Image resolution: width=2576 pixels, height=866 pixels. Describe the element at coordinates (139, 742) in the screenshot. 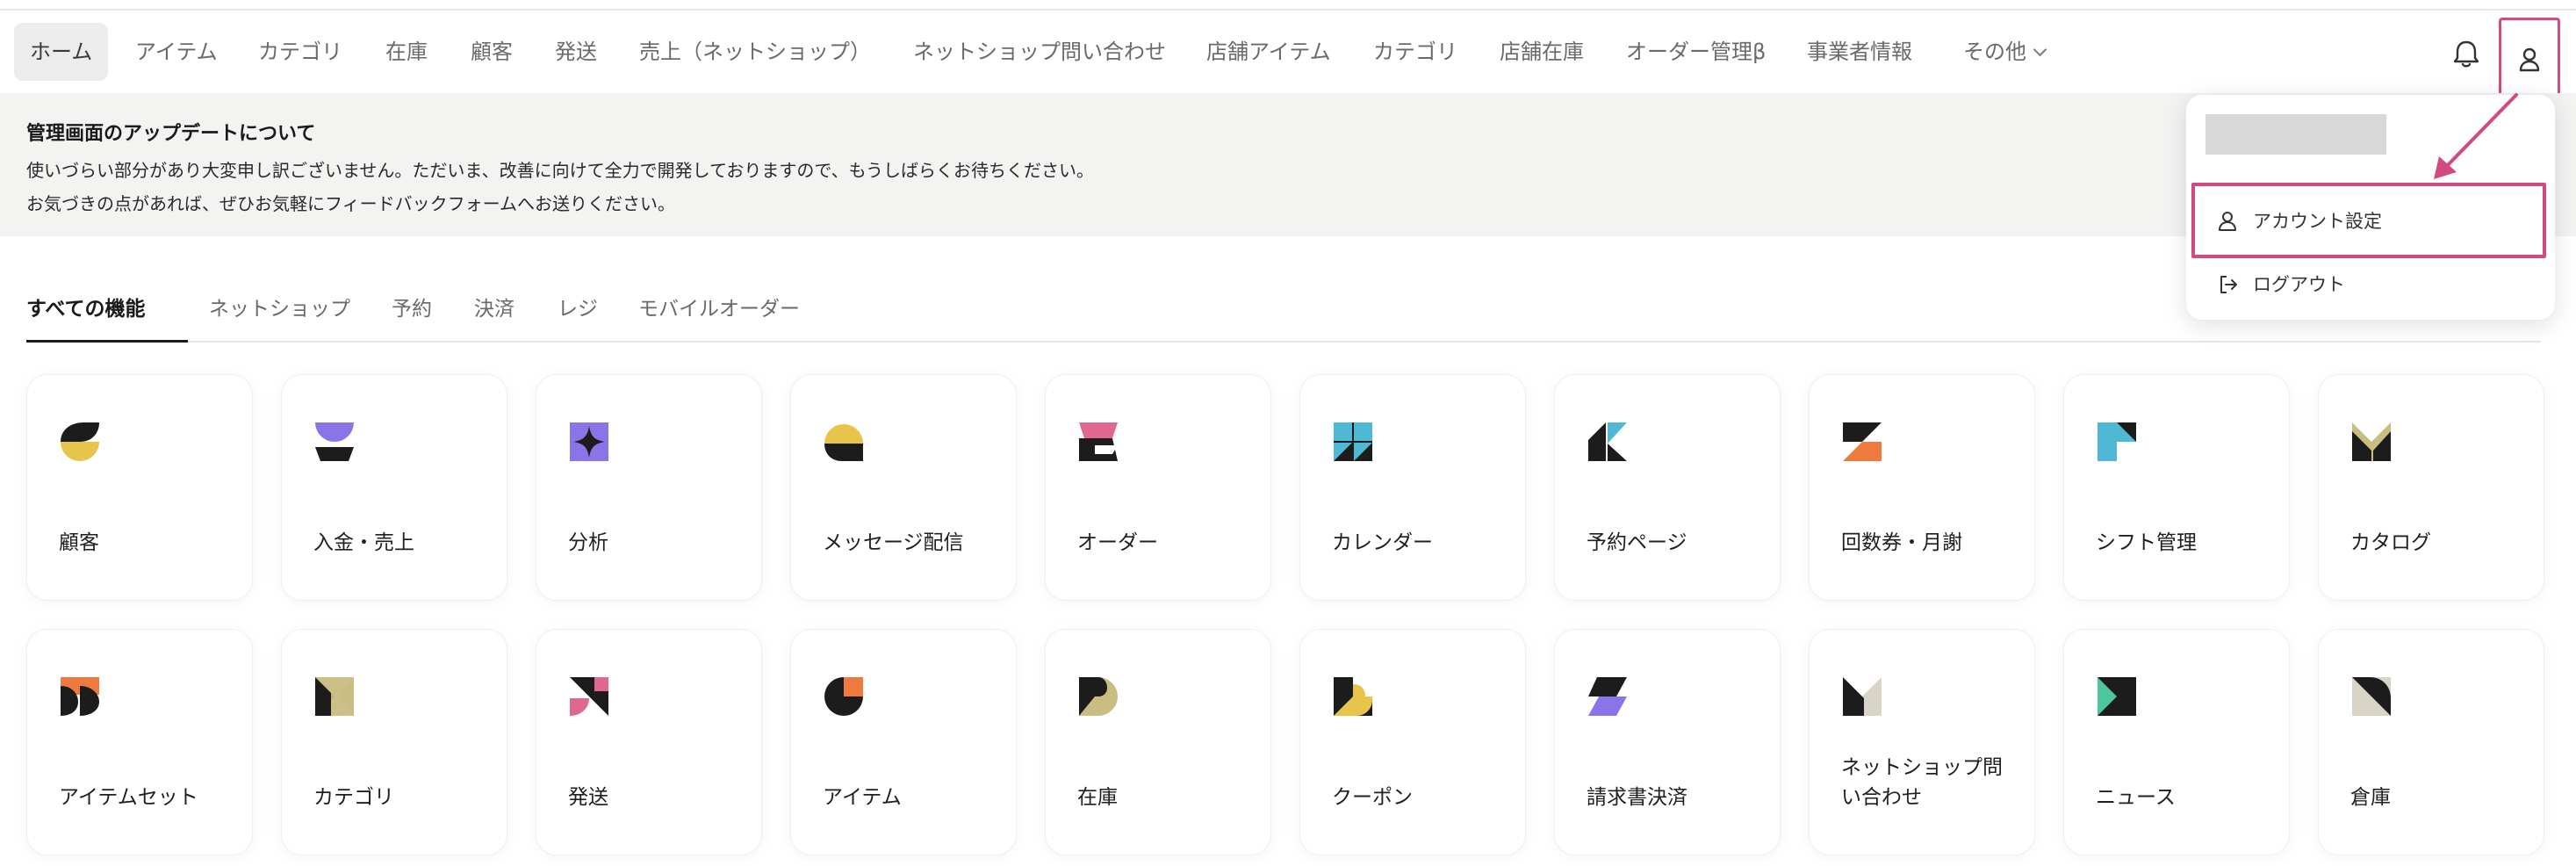

I see `feature-card-item-set: アイテムセット` at that location.